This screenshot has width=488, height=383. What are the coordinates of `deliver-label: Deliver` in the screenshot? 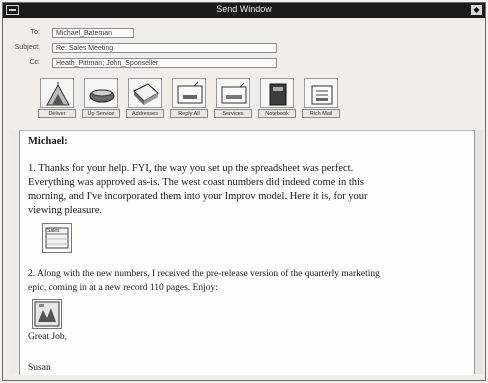 It's located at (57, 113).